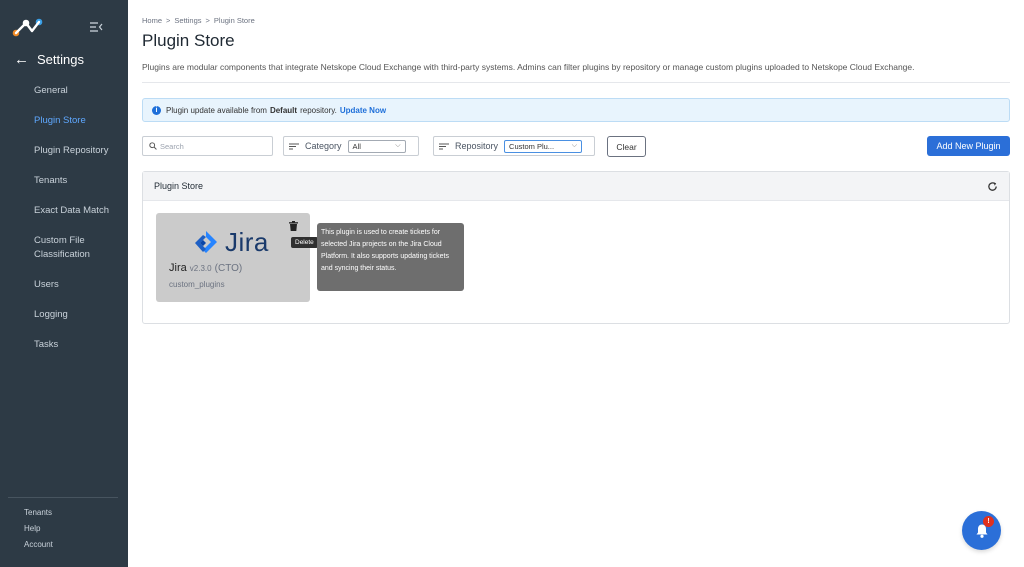  Describe the element at coordinates (21, 59) in the screenshot. I see `back-arrow-icon: ←` at that location.